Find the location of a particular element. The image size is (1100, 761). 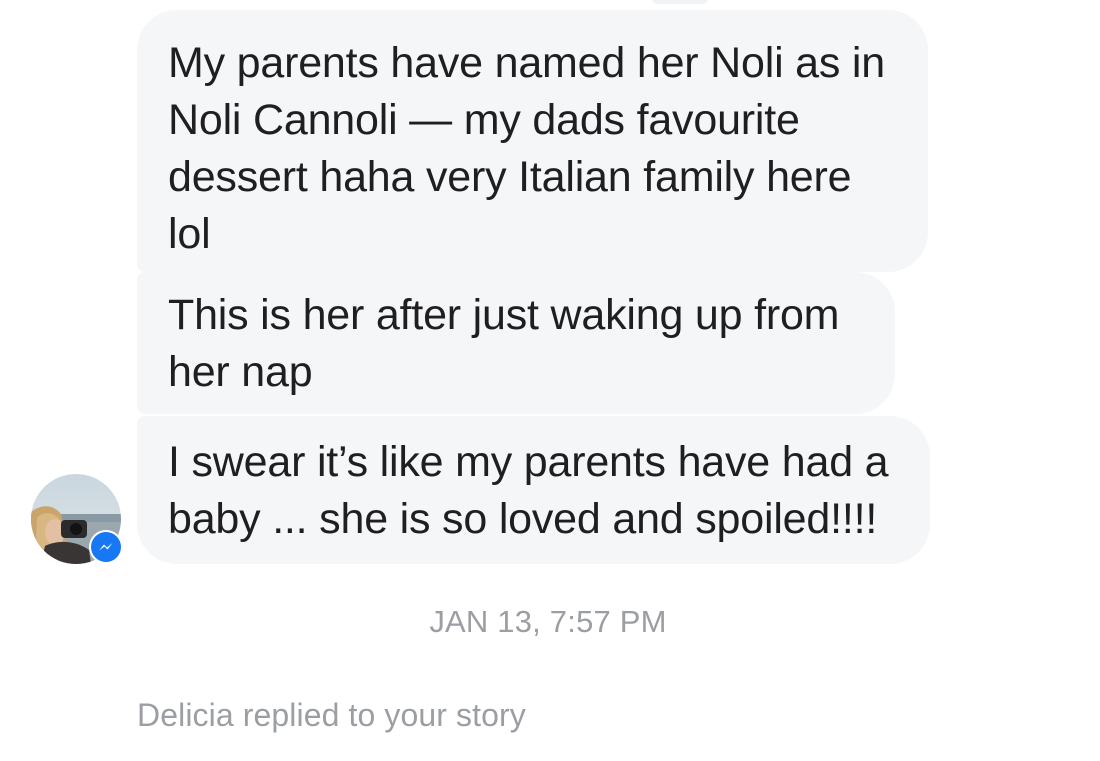

message-text-line: lol is located at coordinates (189, 234).